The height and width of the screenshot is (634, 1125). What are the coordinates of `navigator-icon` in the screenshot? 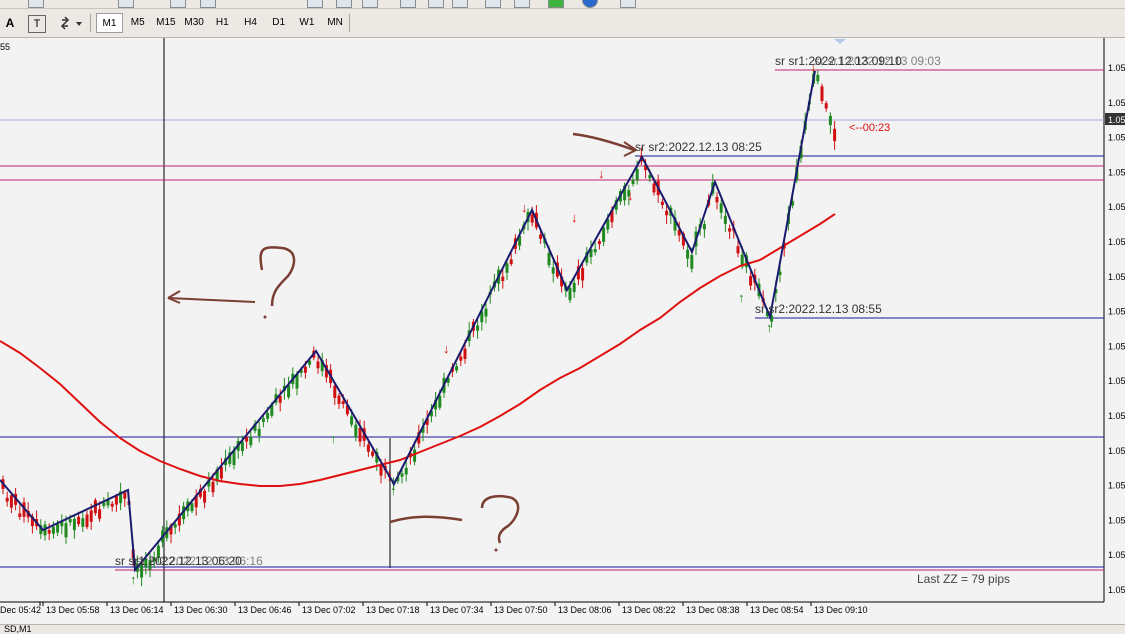 It's located at (126, 4).